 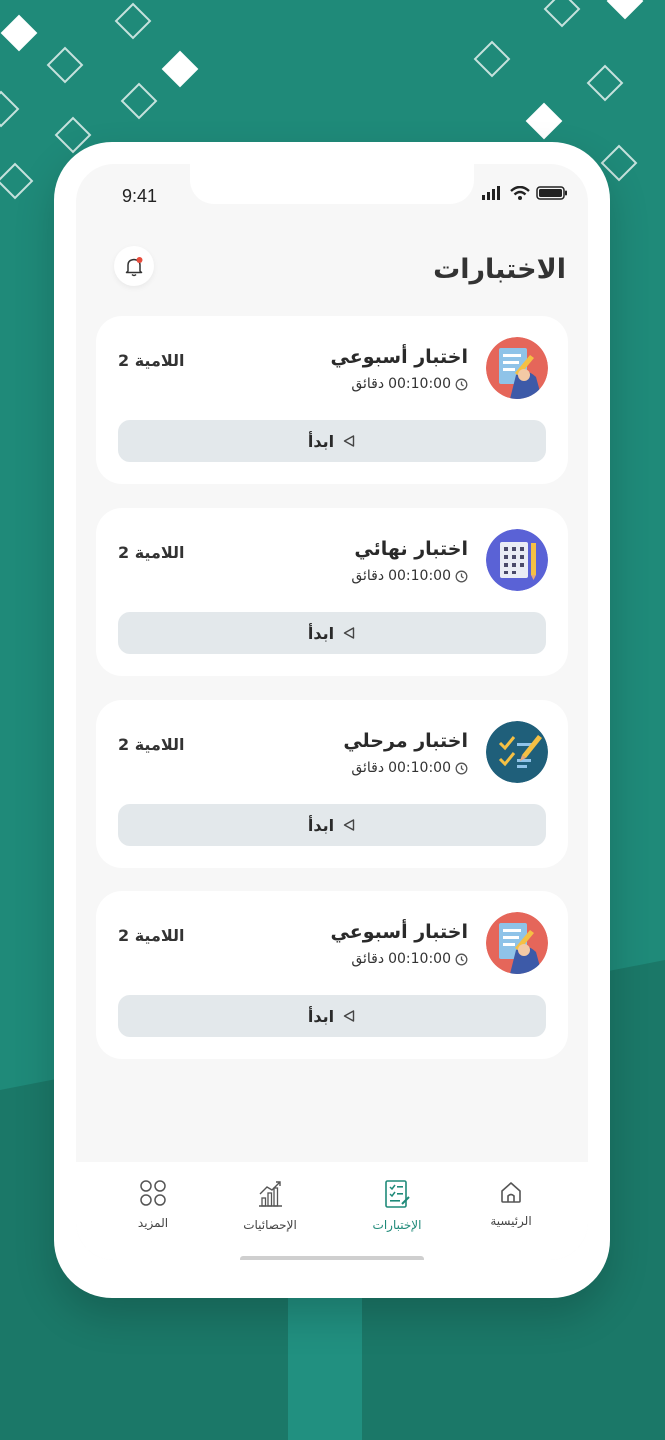 What do you see at coordinates (325, 1365) in the screenshot?
I see `background-stripe` at bounding box center [325, 1365].